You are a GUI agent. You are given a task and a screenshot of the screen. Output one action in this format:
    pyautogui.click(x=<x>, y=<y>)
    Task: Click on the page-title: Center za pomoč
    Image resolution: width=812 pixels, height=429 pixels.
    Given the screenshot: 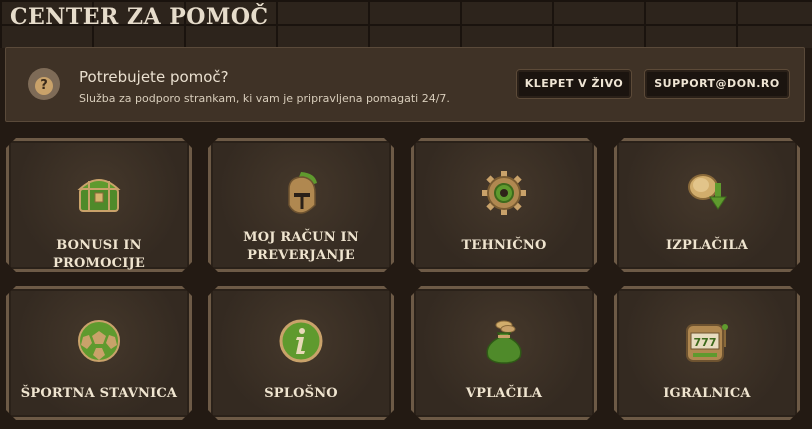 What is the action you would take?
    pyautogui.click(x=139, y=17)
    